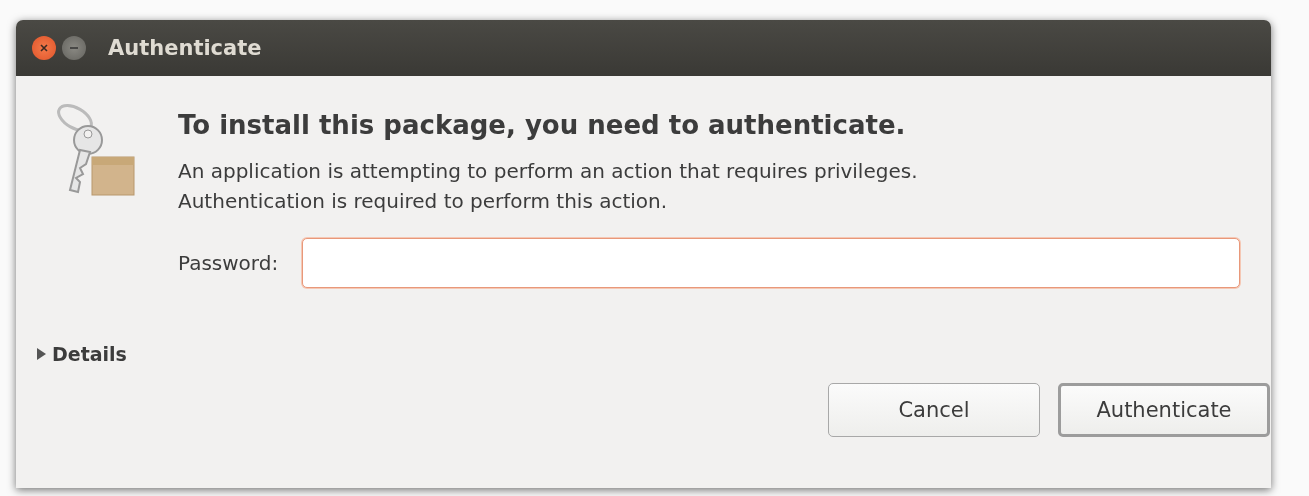  Describe the element at coordinates (228, 263) in the screenshot. I see `password-label: Password:` at that location.